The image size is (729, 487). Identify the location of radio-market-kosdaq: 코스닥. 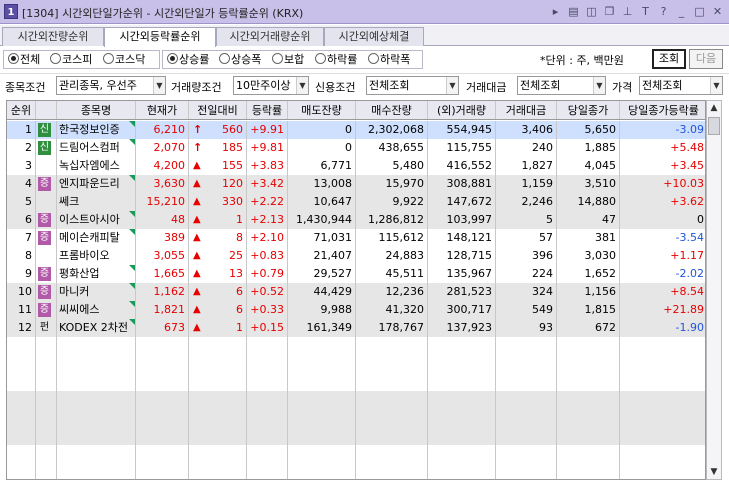
(124, 59).